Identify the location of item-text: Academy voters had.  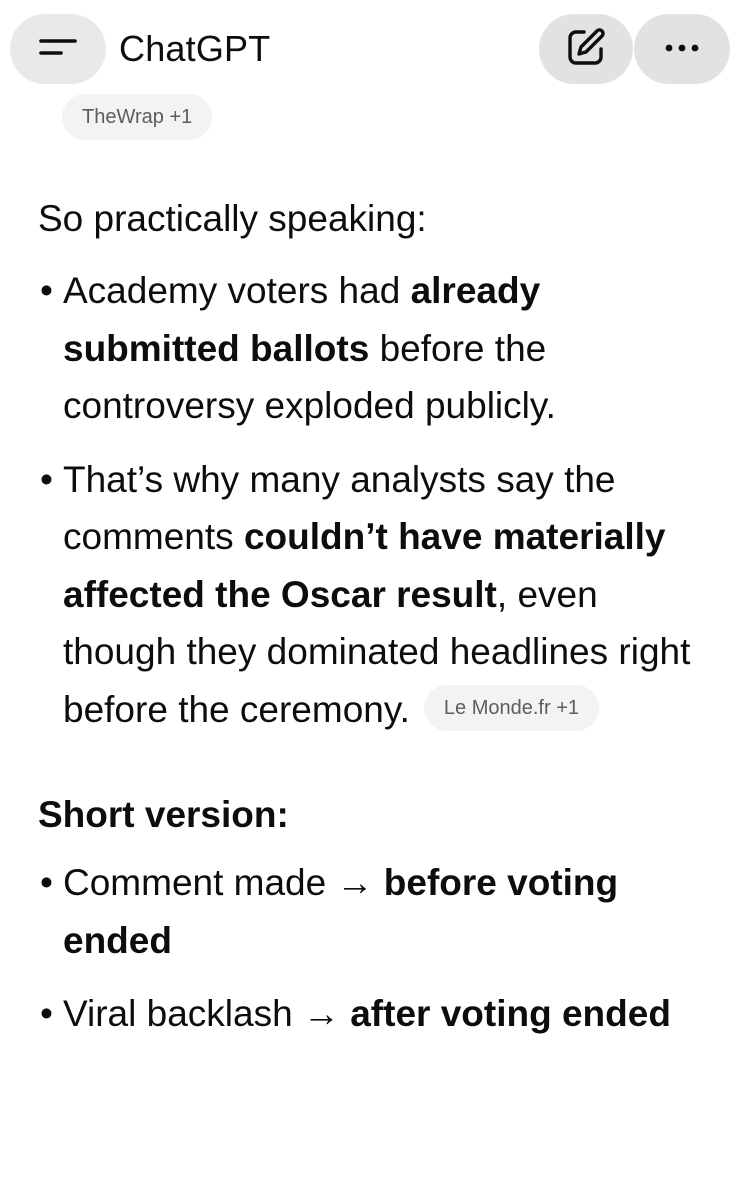
(237, 290).